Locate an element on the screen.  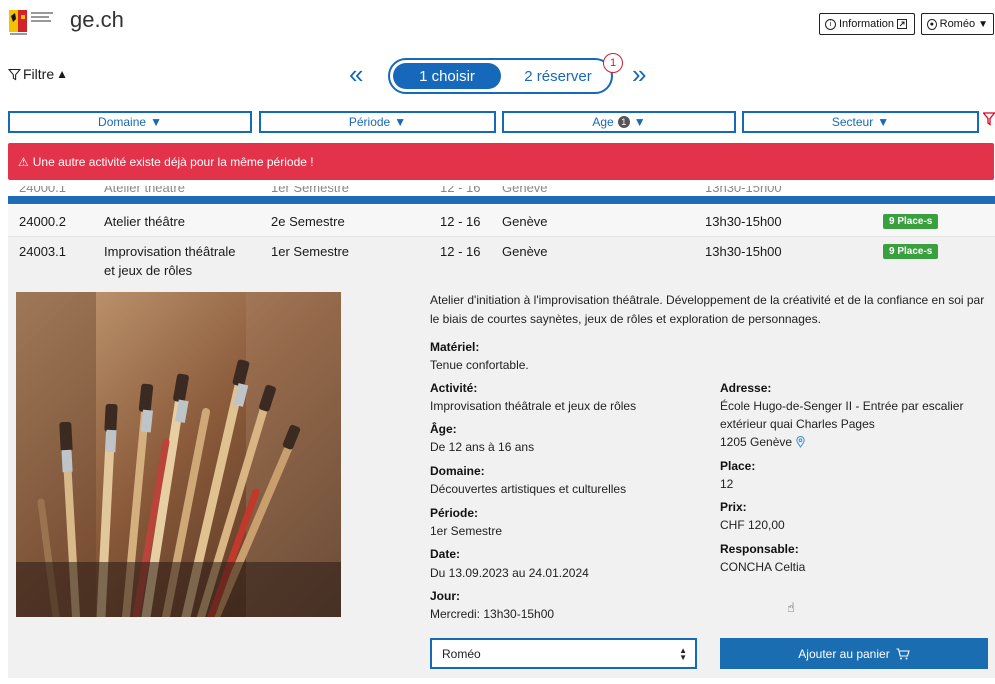
information-button: i Information is located at coordinates (867, 24).